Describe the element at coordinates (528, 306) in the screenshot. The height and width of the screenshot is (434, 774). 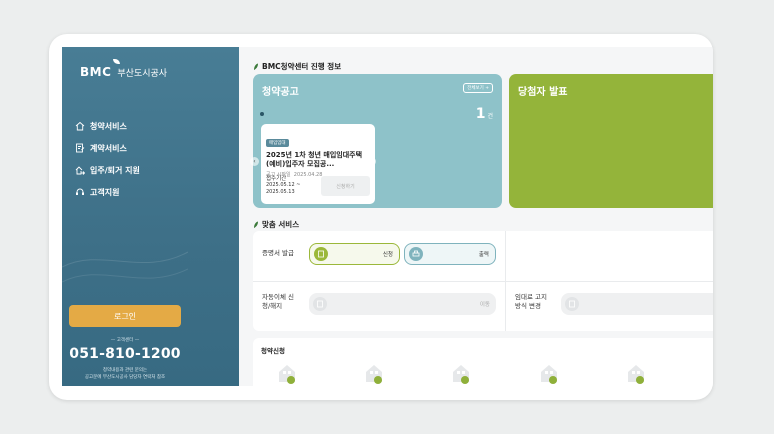
I see `label-line: 방식 변경` at that location.